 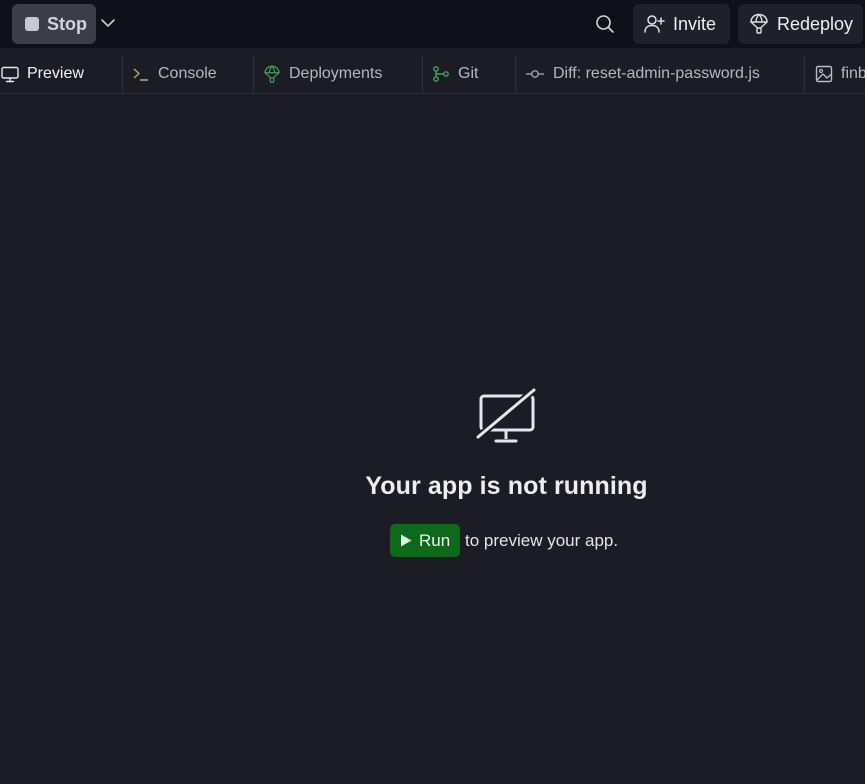 What do you see at coordinates (10, 74) in the screenshot?
I see `monitor-icon` at bounding box center [10, 74].